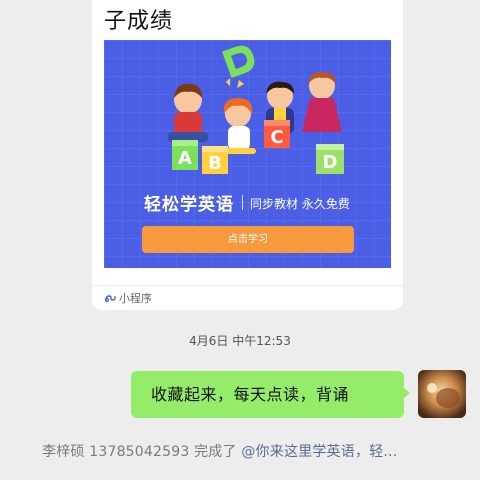 The width and height of the screenshot is (480, 480). I want to click on svg-text: C, so click(276, 137).